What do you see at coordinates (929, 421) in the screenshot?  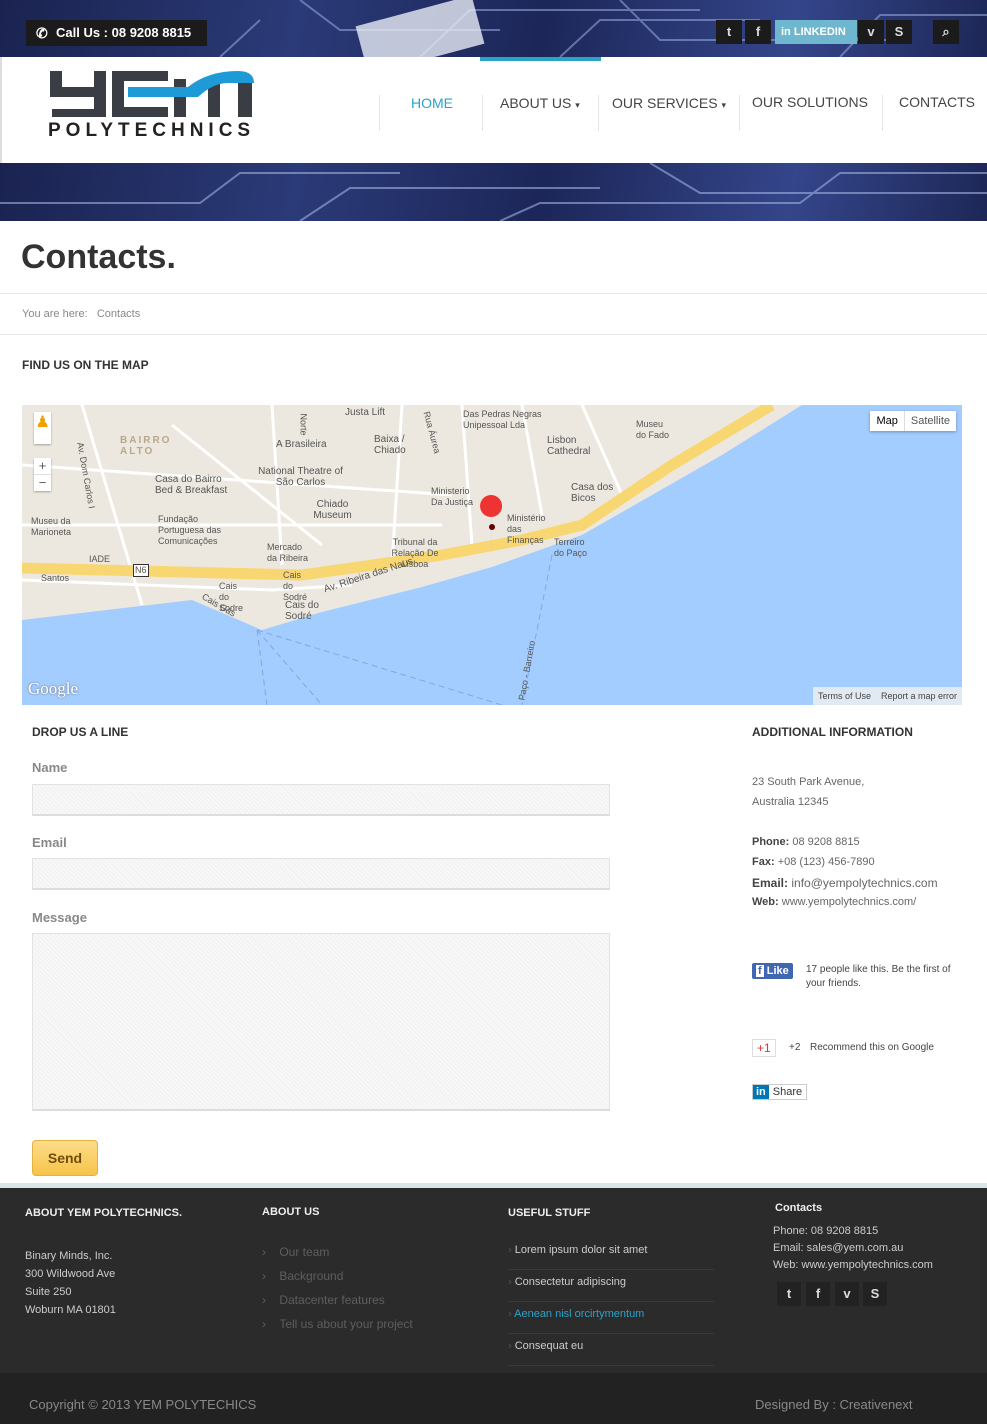 I see `map-type-satellite: Satellite` at bounding box center [929, 421].